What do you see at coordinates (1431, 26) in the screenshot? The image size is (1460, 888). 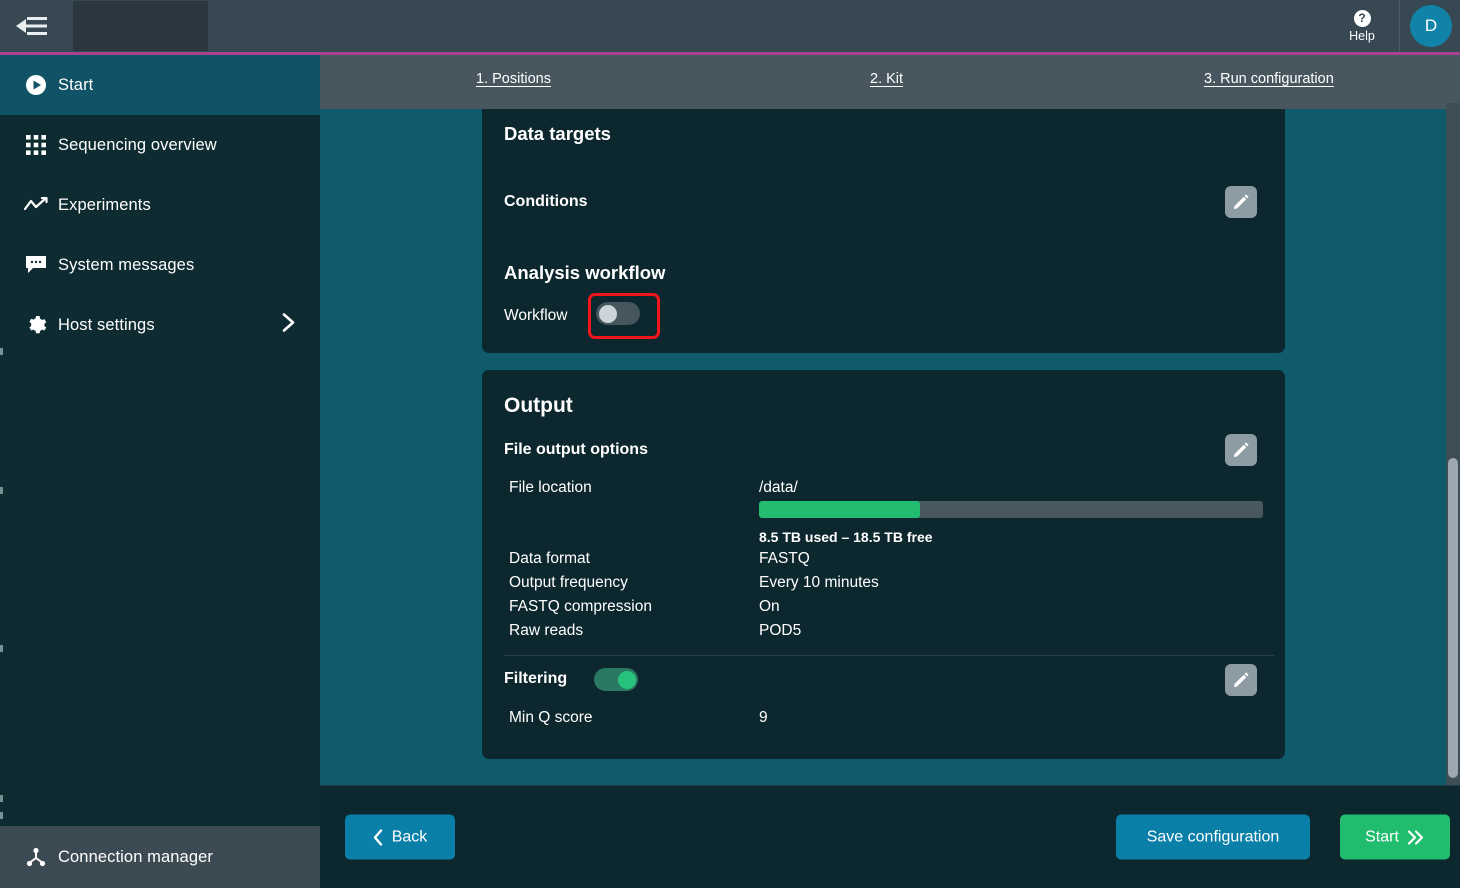 I see `avatar: D` at bounding box center [1431, 26].